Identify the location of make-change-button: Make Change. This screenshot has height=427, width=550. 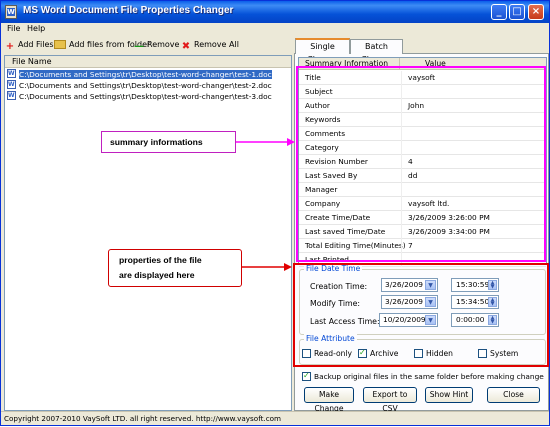
(329, 400).